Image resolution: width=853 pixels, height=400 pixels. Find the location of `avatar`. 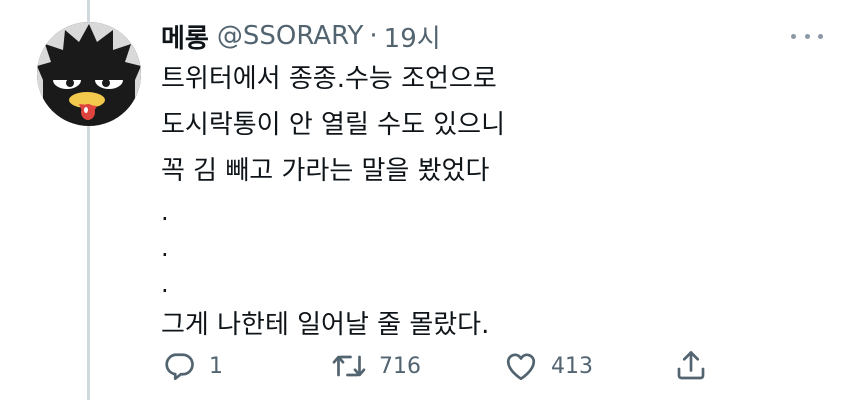

avatar is located at coordinates (89, 74).